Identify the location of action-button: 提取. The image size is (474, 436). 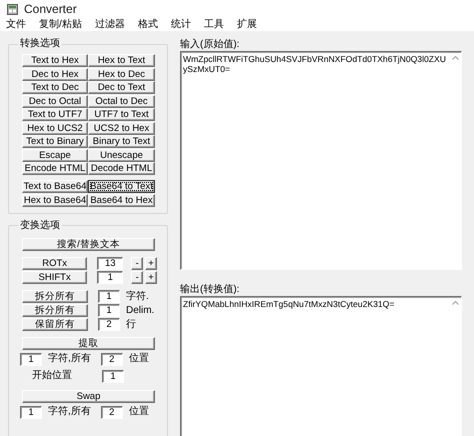
(88, 343).